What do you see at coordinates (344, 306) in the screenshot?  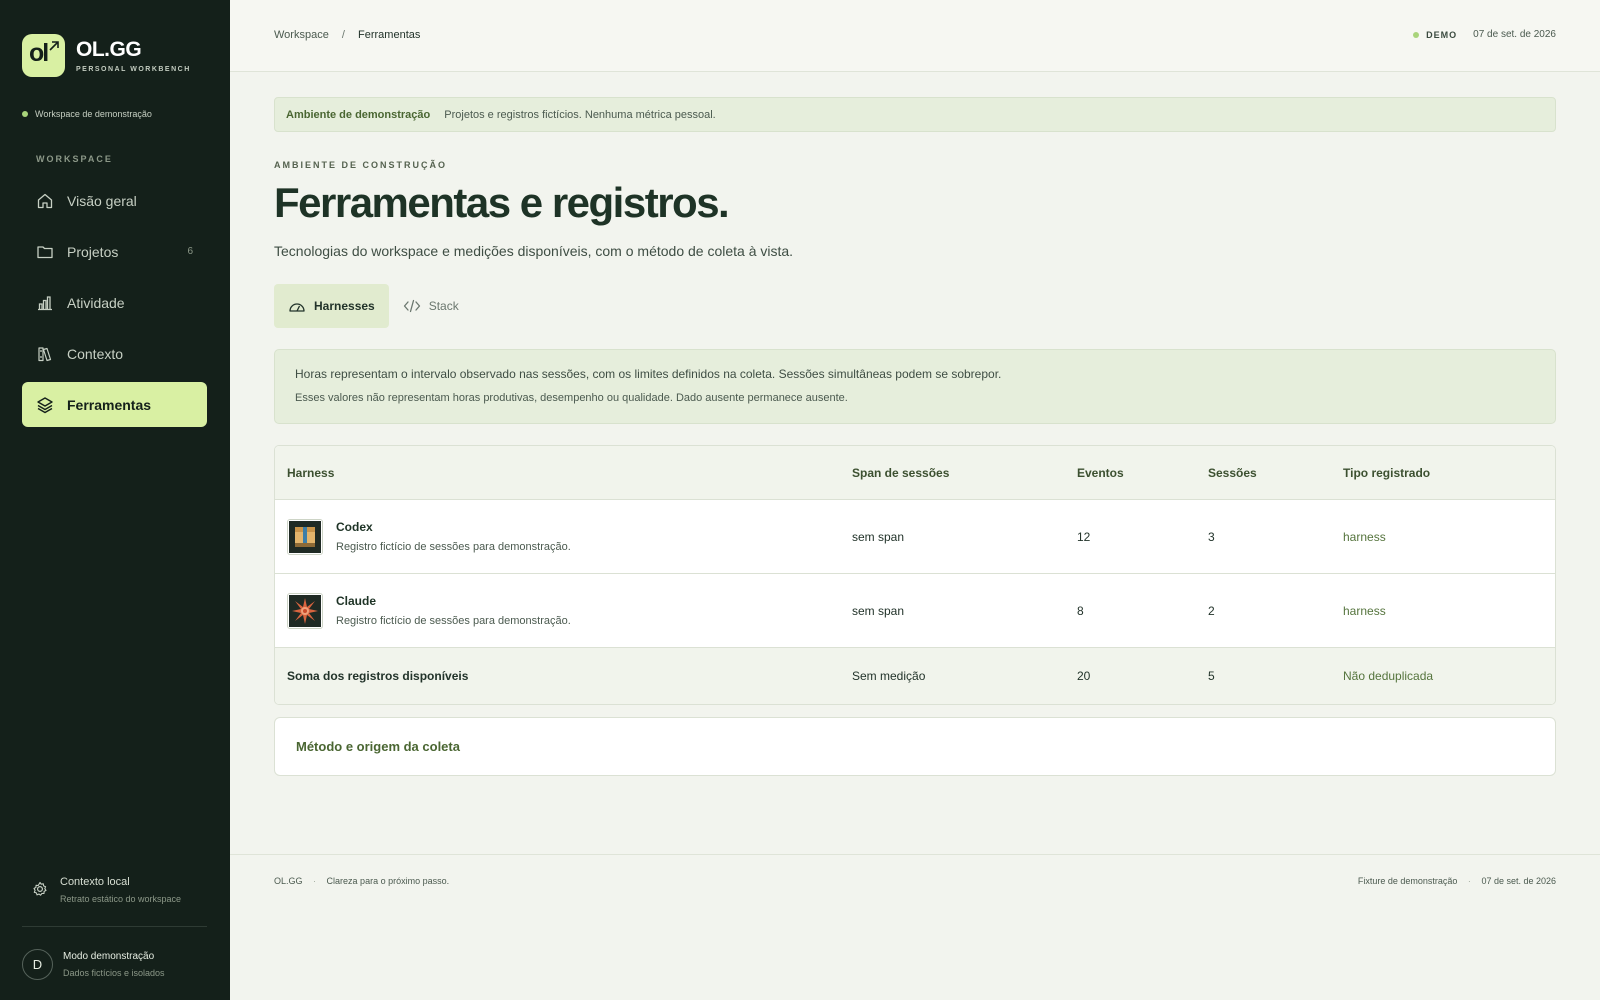 I see `tab-label: Harnesses` at bounding box center [344, 306].